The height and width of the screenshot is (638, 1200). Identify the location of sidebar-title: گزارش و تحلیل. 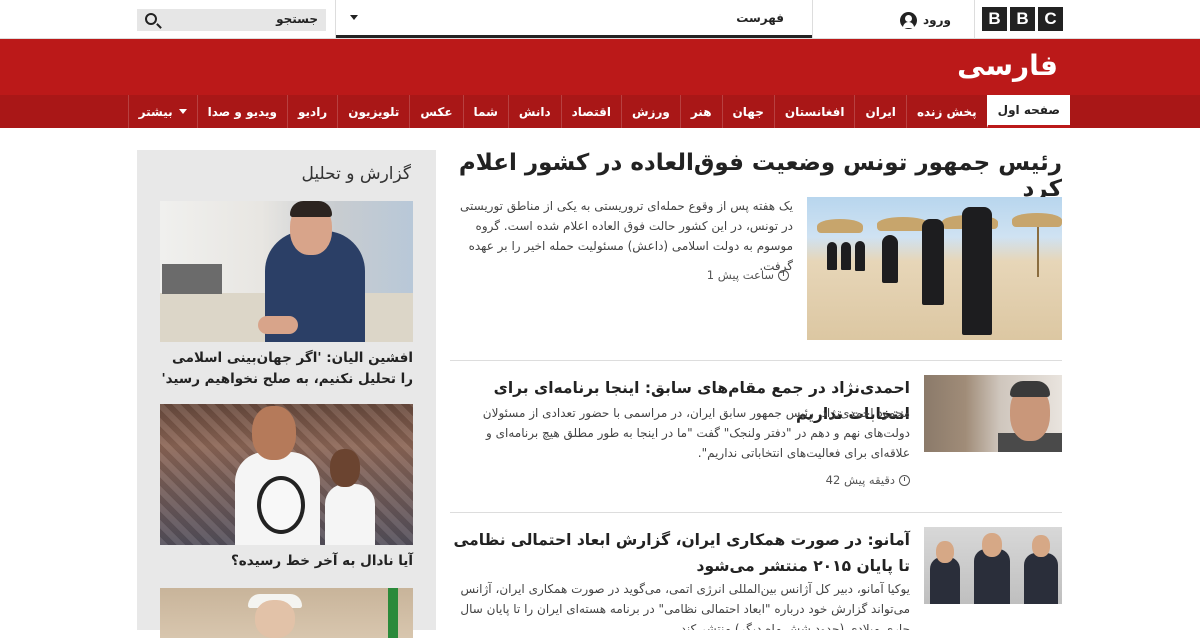
(356, 174).